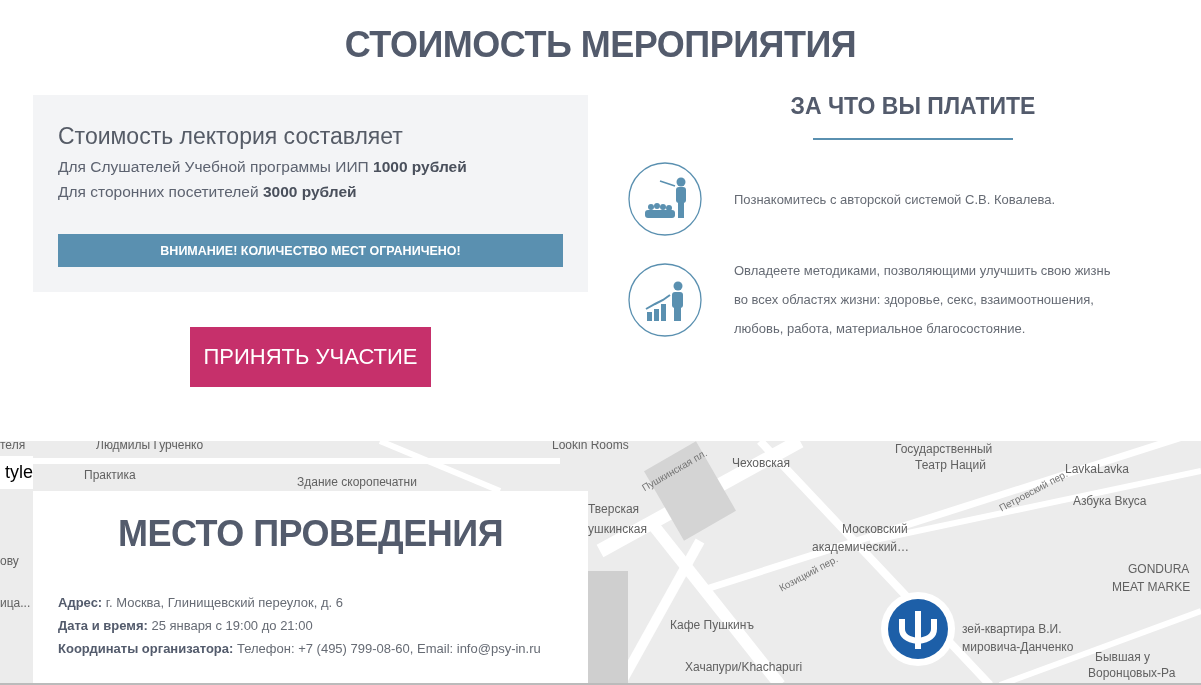 The height and width of the screenshot is (685, 1201). What do you see at coordinates (310, 250) in the screenshot?
I see `notice-banner: ВНИМАНИЕ! КОЛИЧЕСТВО МЕСТ ОГРАНИЧЕНО!` at bounding box center [310, 250].